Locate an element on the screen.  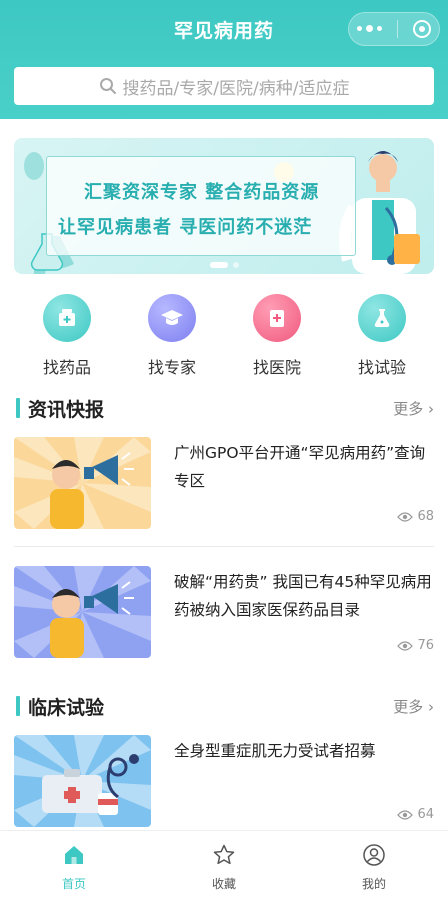
trial-more-link: 更多 › is located at coordinates (413, 706).